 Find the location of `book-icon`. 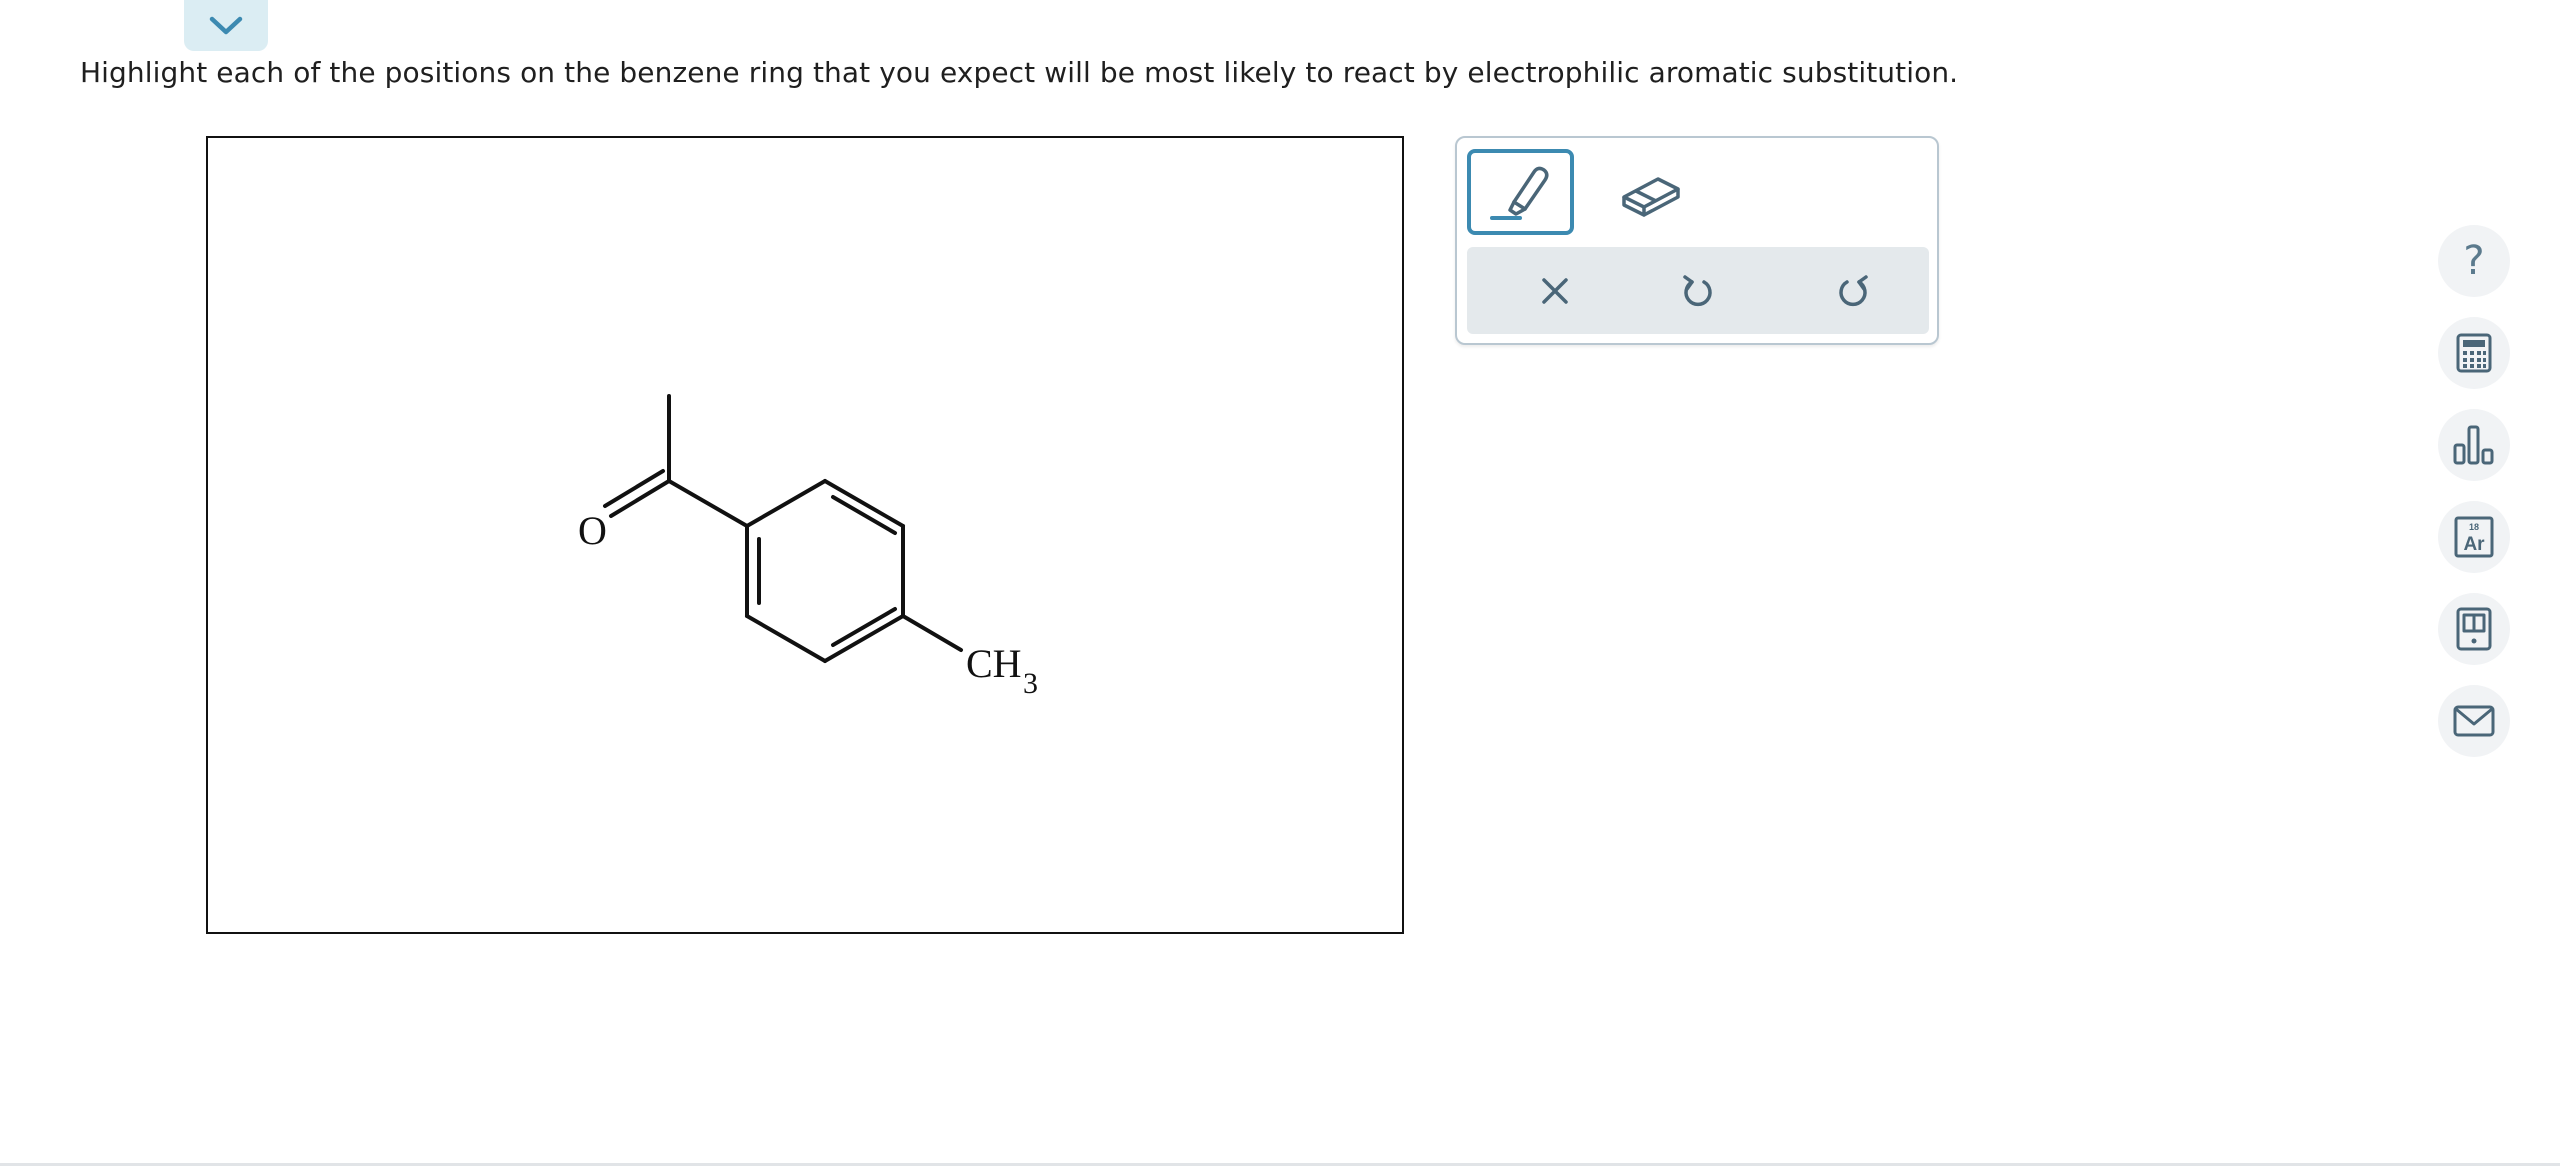

book-icon is located at coordinates (2474, 629).